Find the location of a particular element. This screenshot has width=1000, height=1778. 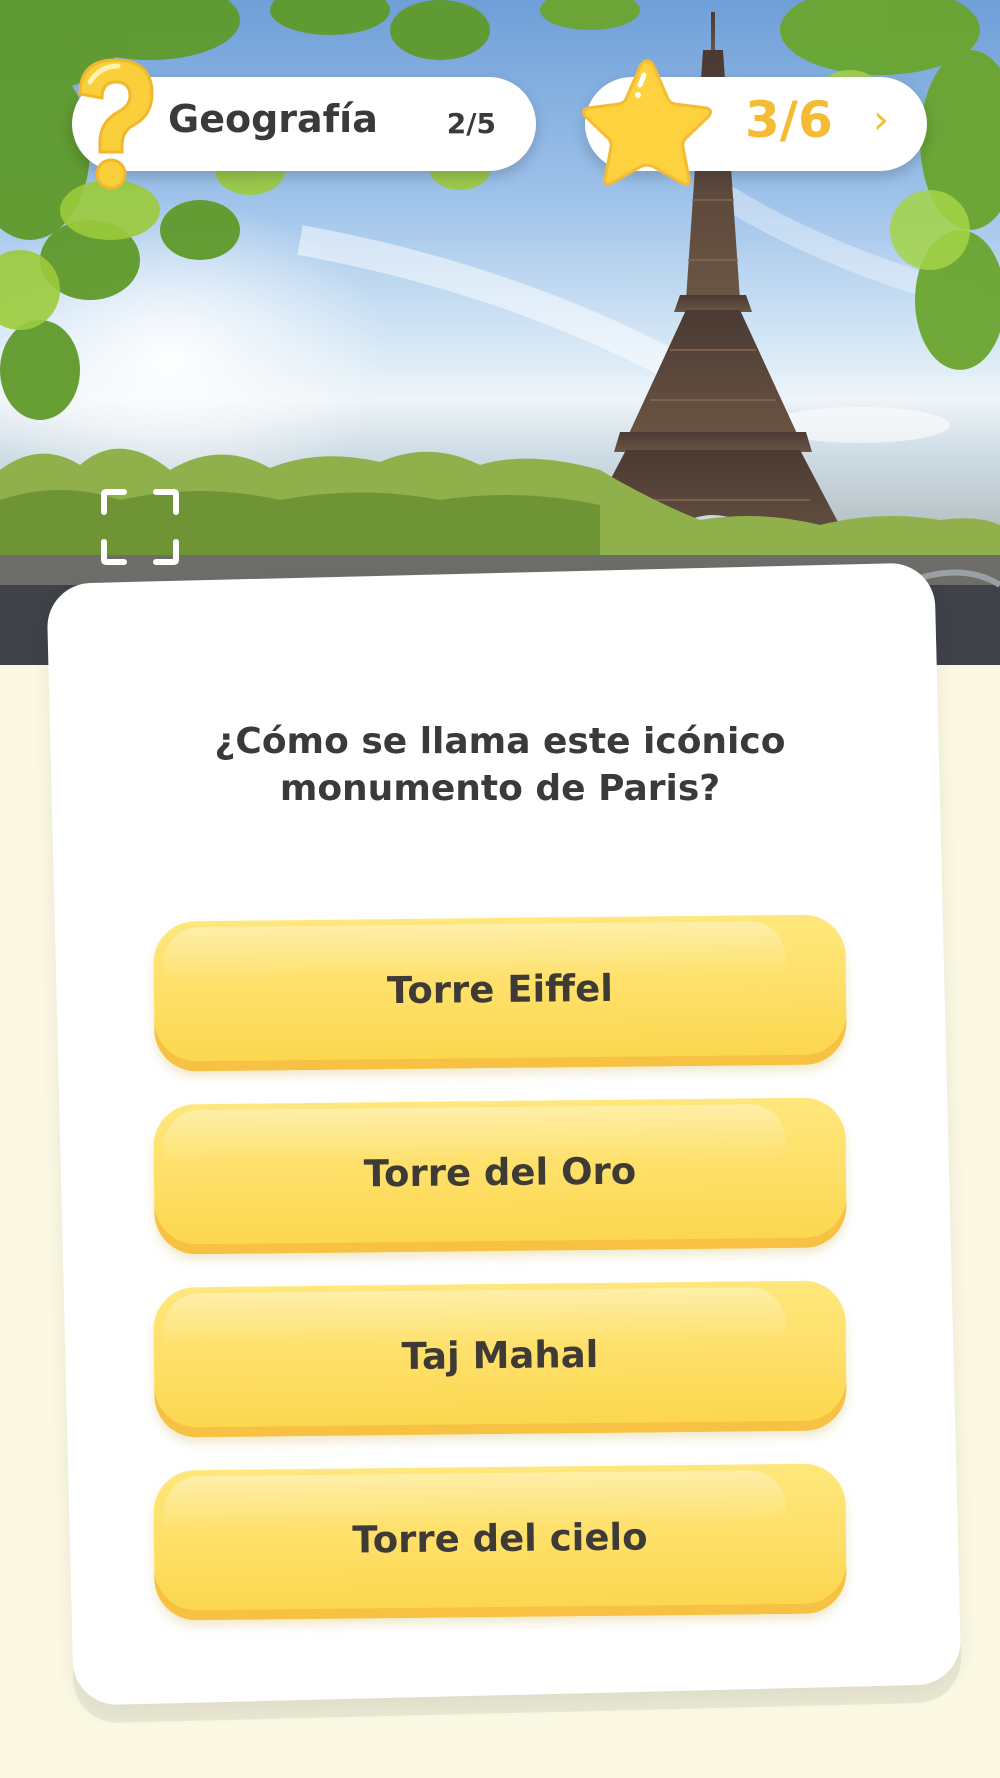

answer-button-1: Torre Eiffel is located at coordinates (500, 993).